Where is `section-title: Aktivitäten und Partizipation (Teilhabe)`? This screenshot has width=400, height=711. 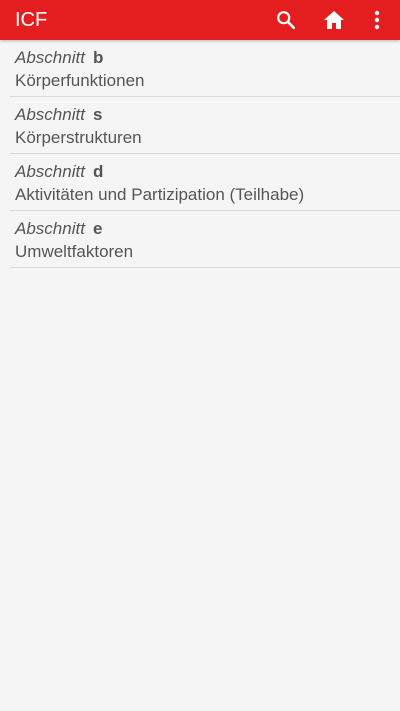 section-title: Aktivitäten und Partizipation (Teilhabe) is located at coordinates (160, 194).